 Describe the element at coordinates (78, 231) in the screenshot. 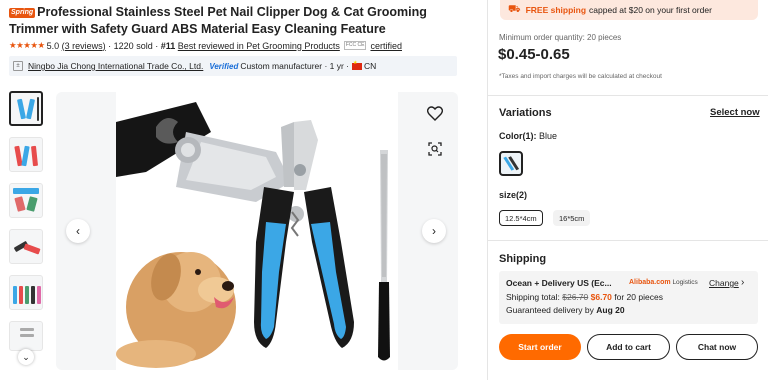

I see `chevron-left-icon: ‹` at that location.